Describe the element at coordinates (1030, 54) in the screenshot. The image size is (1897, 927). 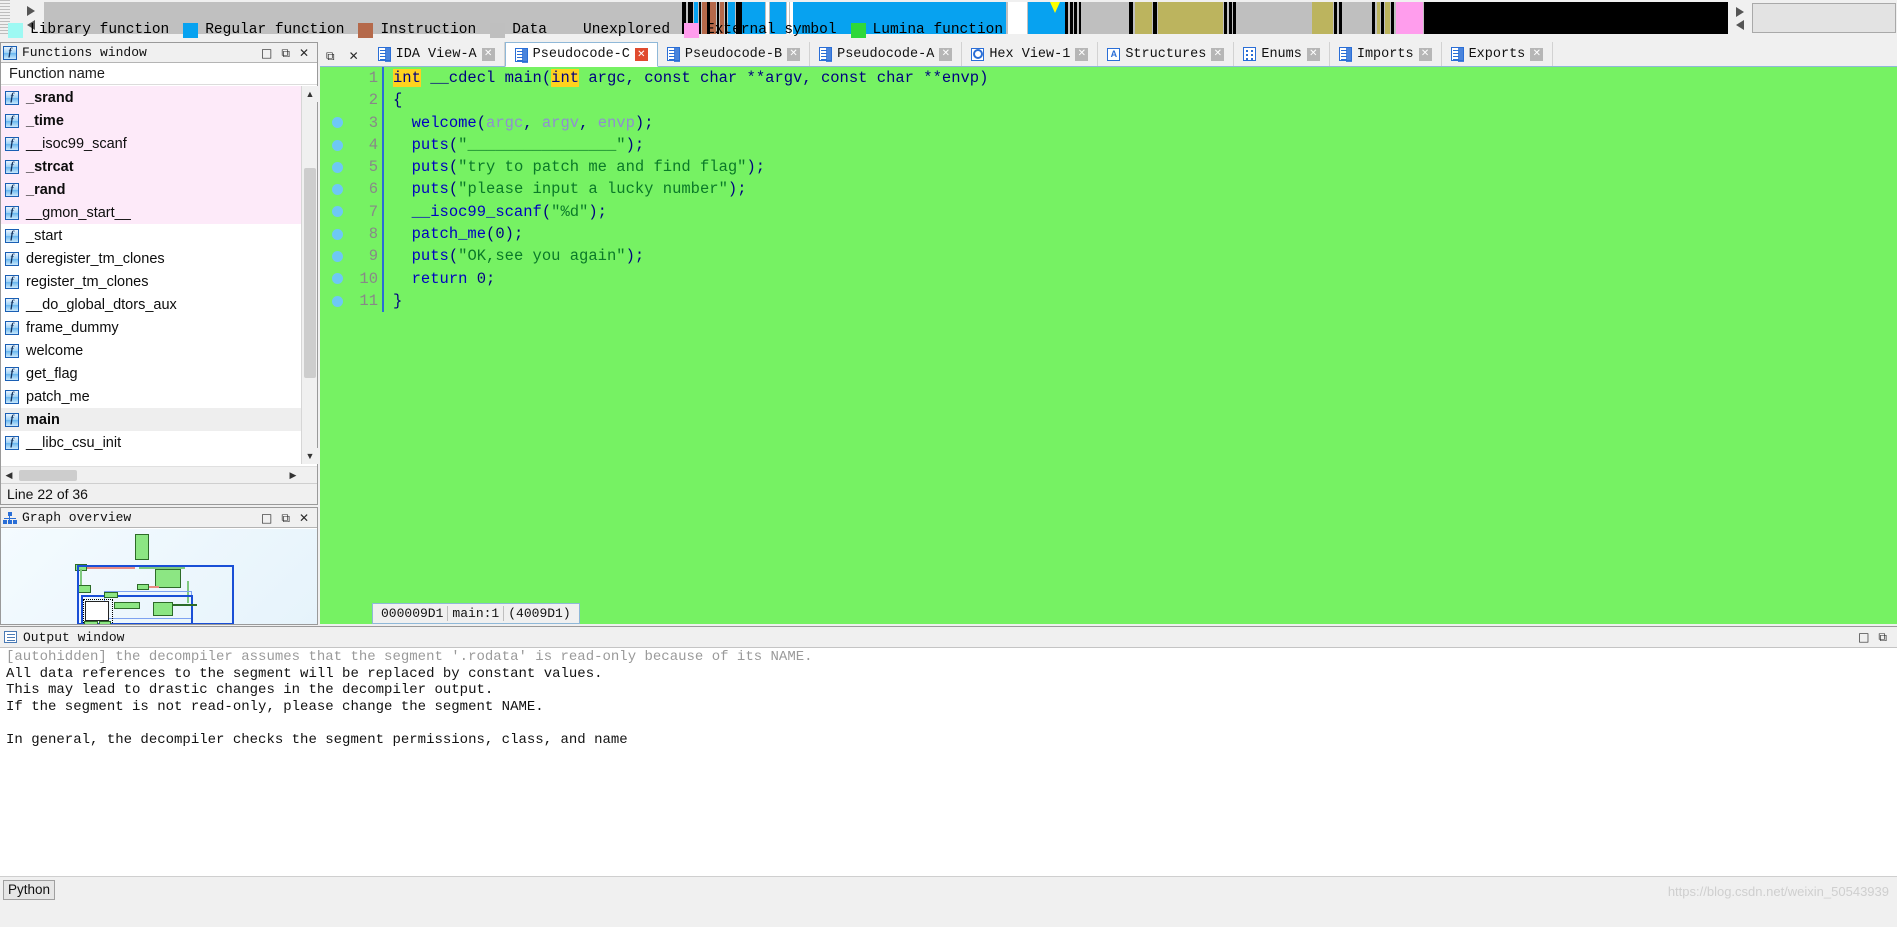
I see `editor-tab-hex-view-1: Hex View-1 ✕` at that location.